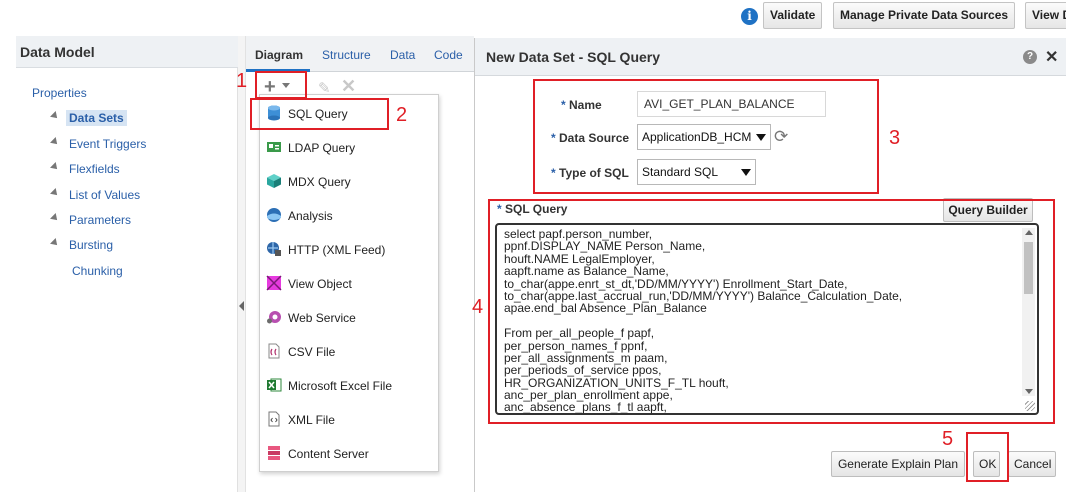 This screenshot has height=492, width=1066. I want to click on close-icon: ✕, so click(1051, 57).